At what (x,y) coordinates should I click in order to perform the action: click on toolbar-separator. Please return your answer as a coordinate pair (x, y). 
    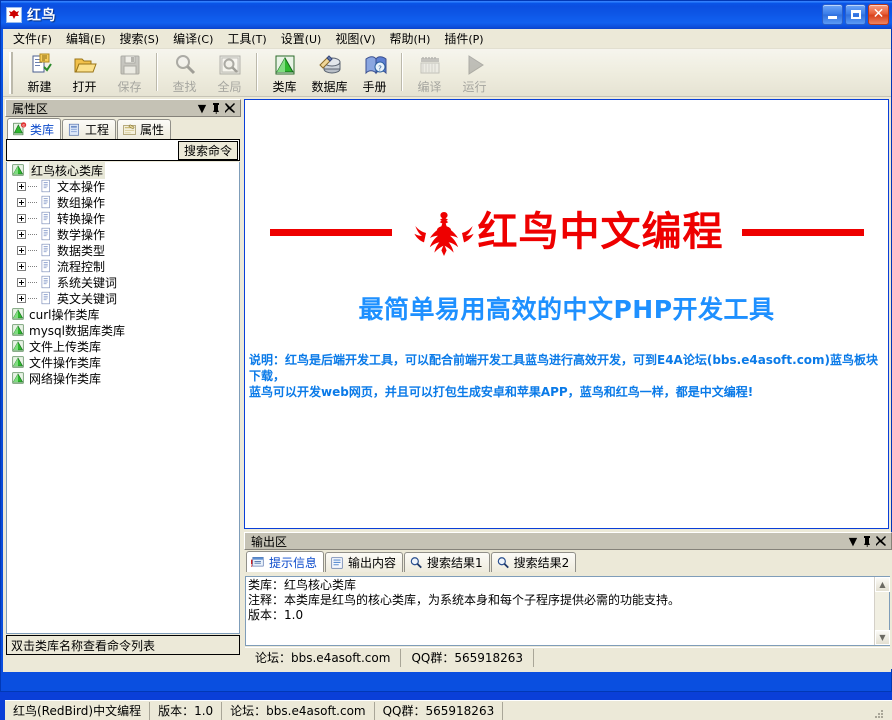
    Looking at the image, I should click on (157, 72).